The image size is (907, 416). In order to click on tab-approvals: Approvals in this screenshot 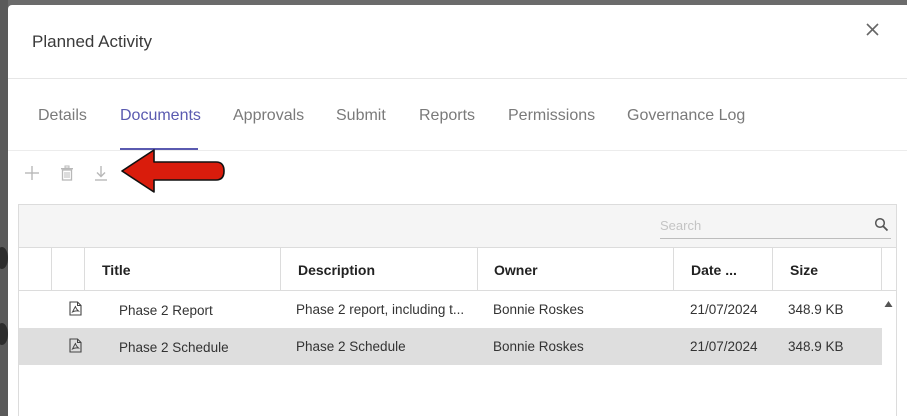, I will do `click(268, 116)`.